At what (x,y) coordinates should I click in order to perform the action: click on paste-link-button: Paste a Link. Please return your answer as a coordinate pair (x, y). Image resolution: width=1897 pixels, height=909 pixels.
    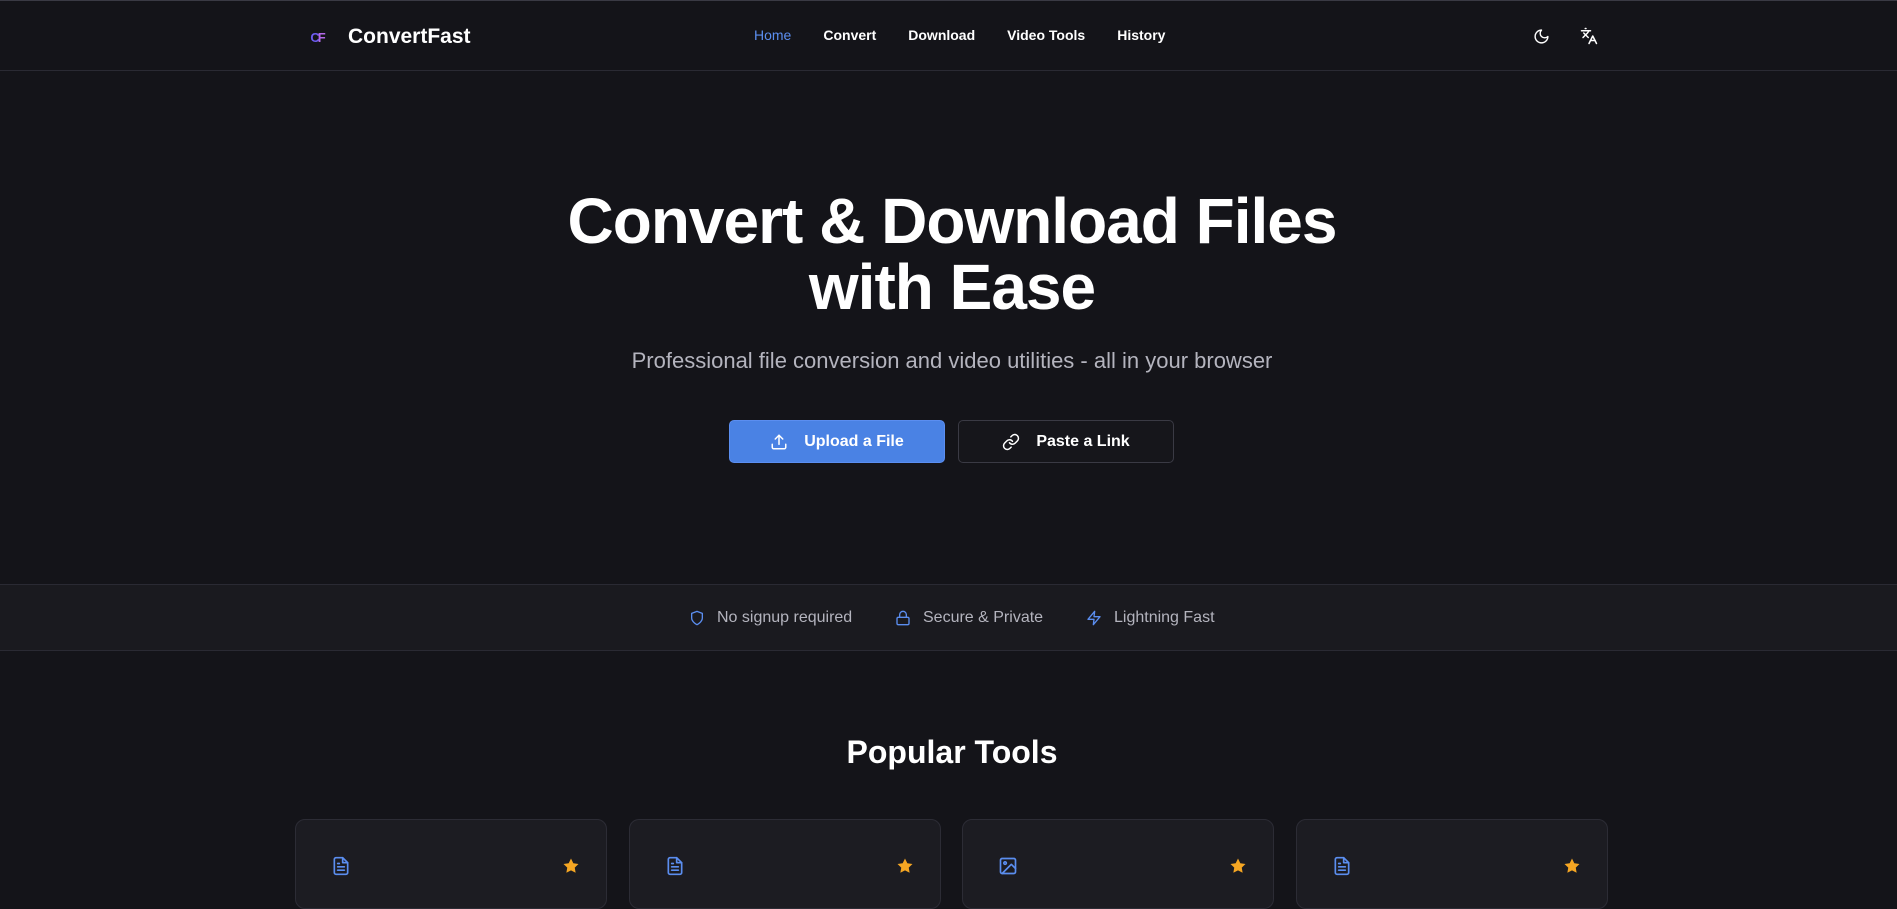
    Looking at the image, I should click on (1066, 441).